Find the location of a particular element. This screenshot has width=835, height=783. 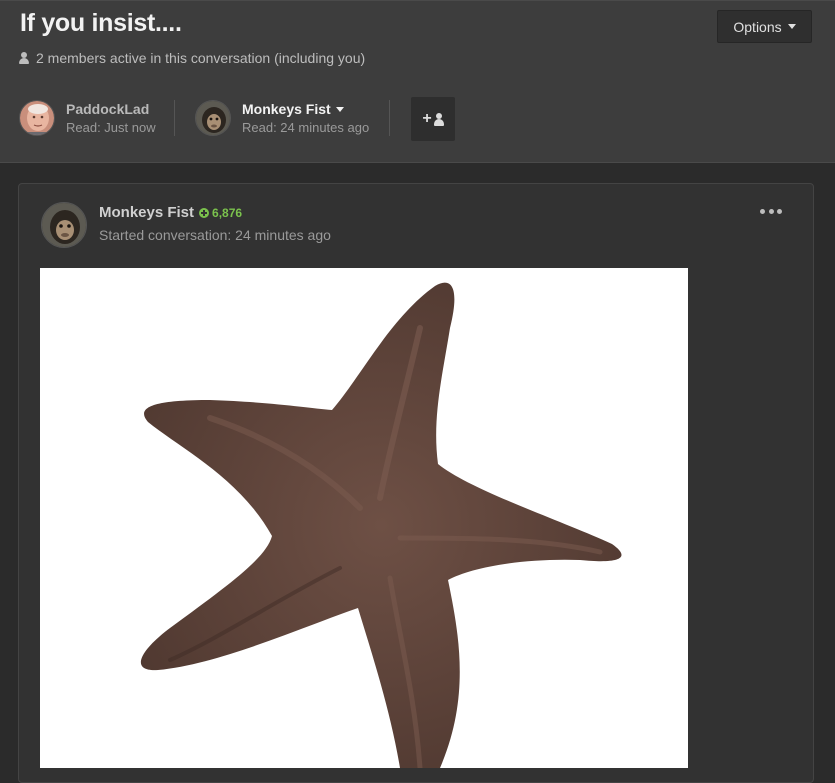

reputation-badge: 6,876 is located at coordinates (220, 213).